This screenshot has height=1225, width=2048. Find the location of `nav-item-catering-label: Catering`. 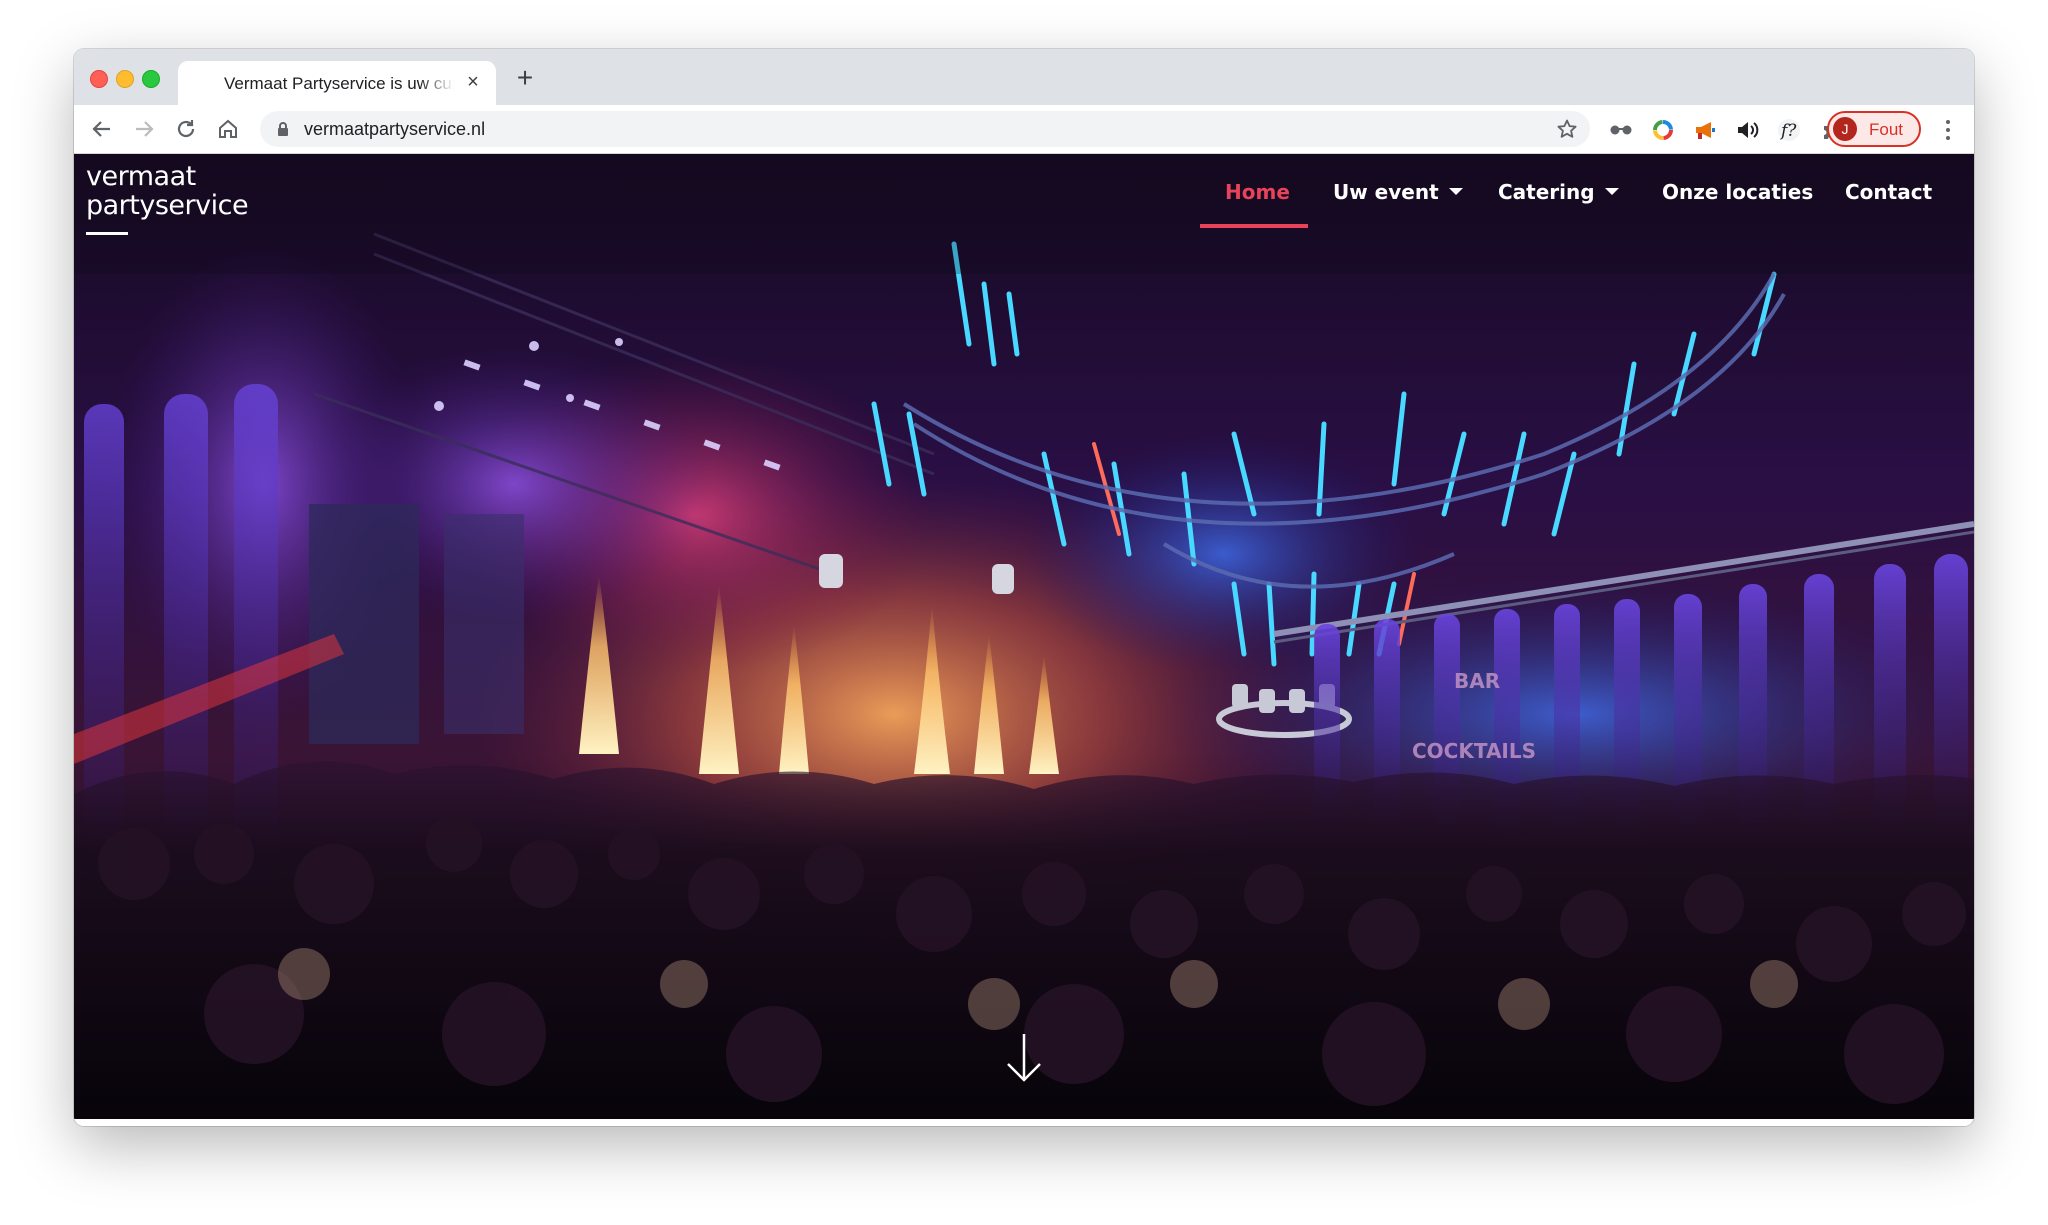

nav-item-catering-label: Catering is located at coordinates (1546, 192).